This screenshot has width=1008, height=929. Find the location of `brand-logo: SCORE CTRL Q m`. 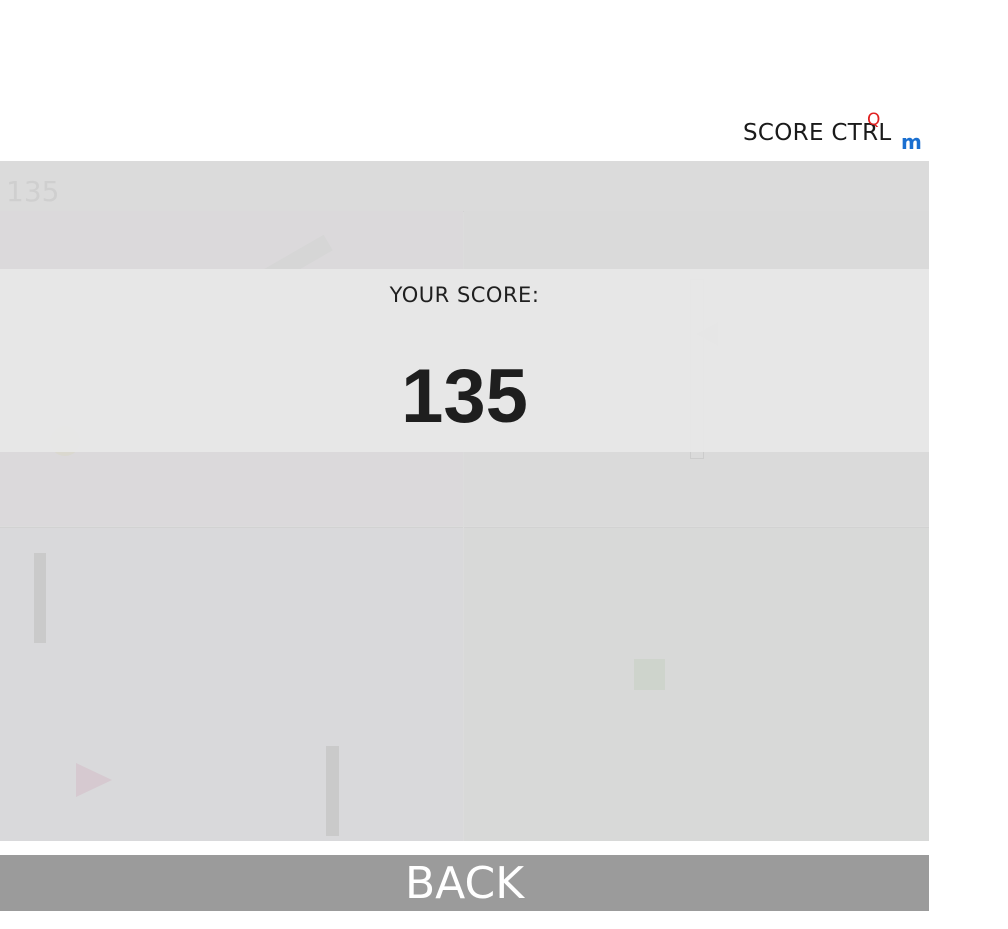

brand-logo: SCORE CTRL Q m is located at coordinates (838, 134).